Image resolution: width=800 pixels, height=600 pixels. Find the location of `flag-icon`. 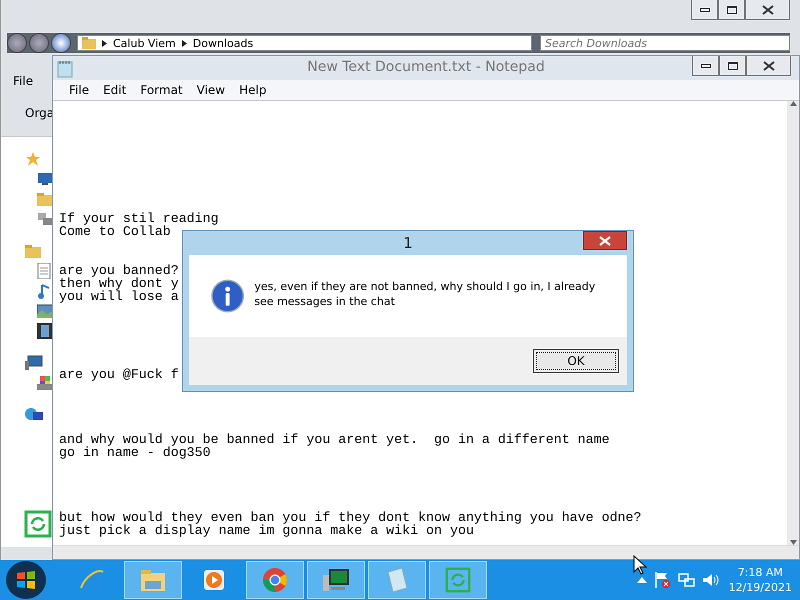

flag-icon is located at coordinates (661, 580).